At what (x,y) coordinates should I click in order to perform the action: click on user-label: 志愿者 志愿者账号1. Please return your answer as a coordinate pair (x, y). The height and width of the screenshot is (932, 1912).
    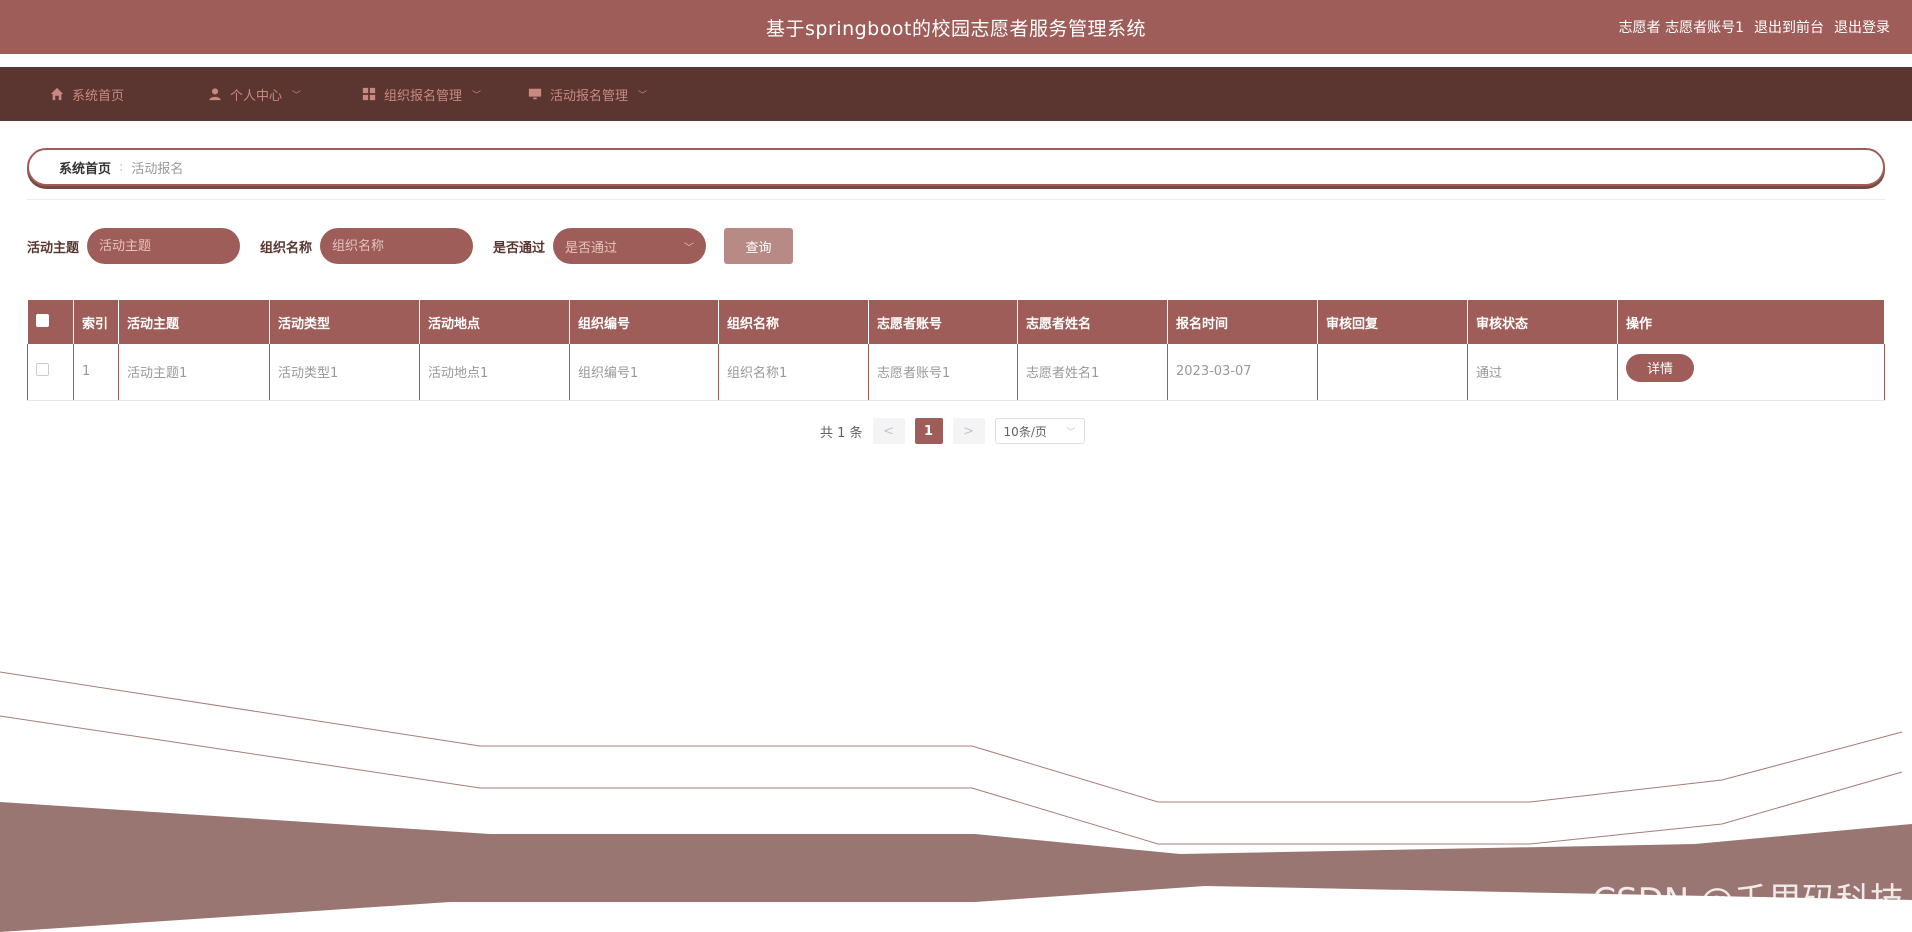
    Looking at the image, I should click on (1681, 28).